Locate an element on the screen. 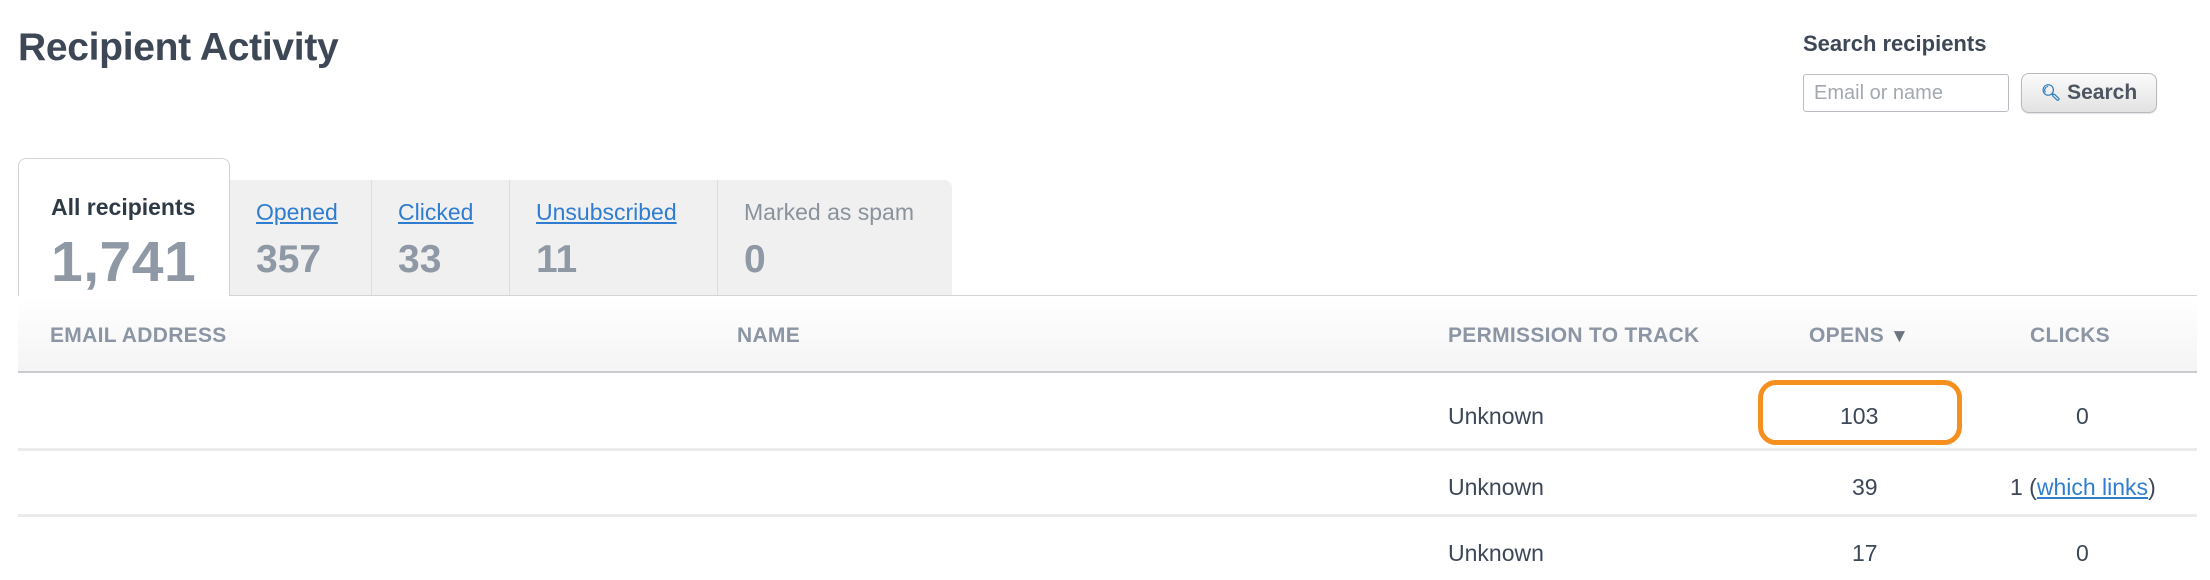 This screenshot has height=580, width=2210. tab-count: 33 is located at coordinates (420, 259).